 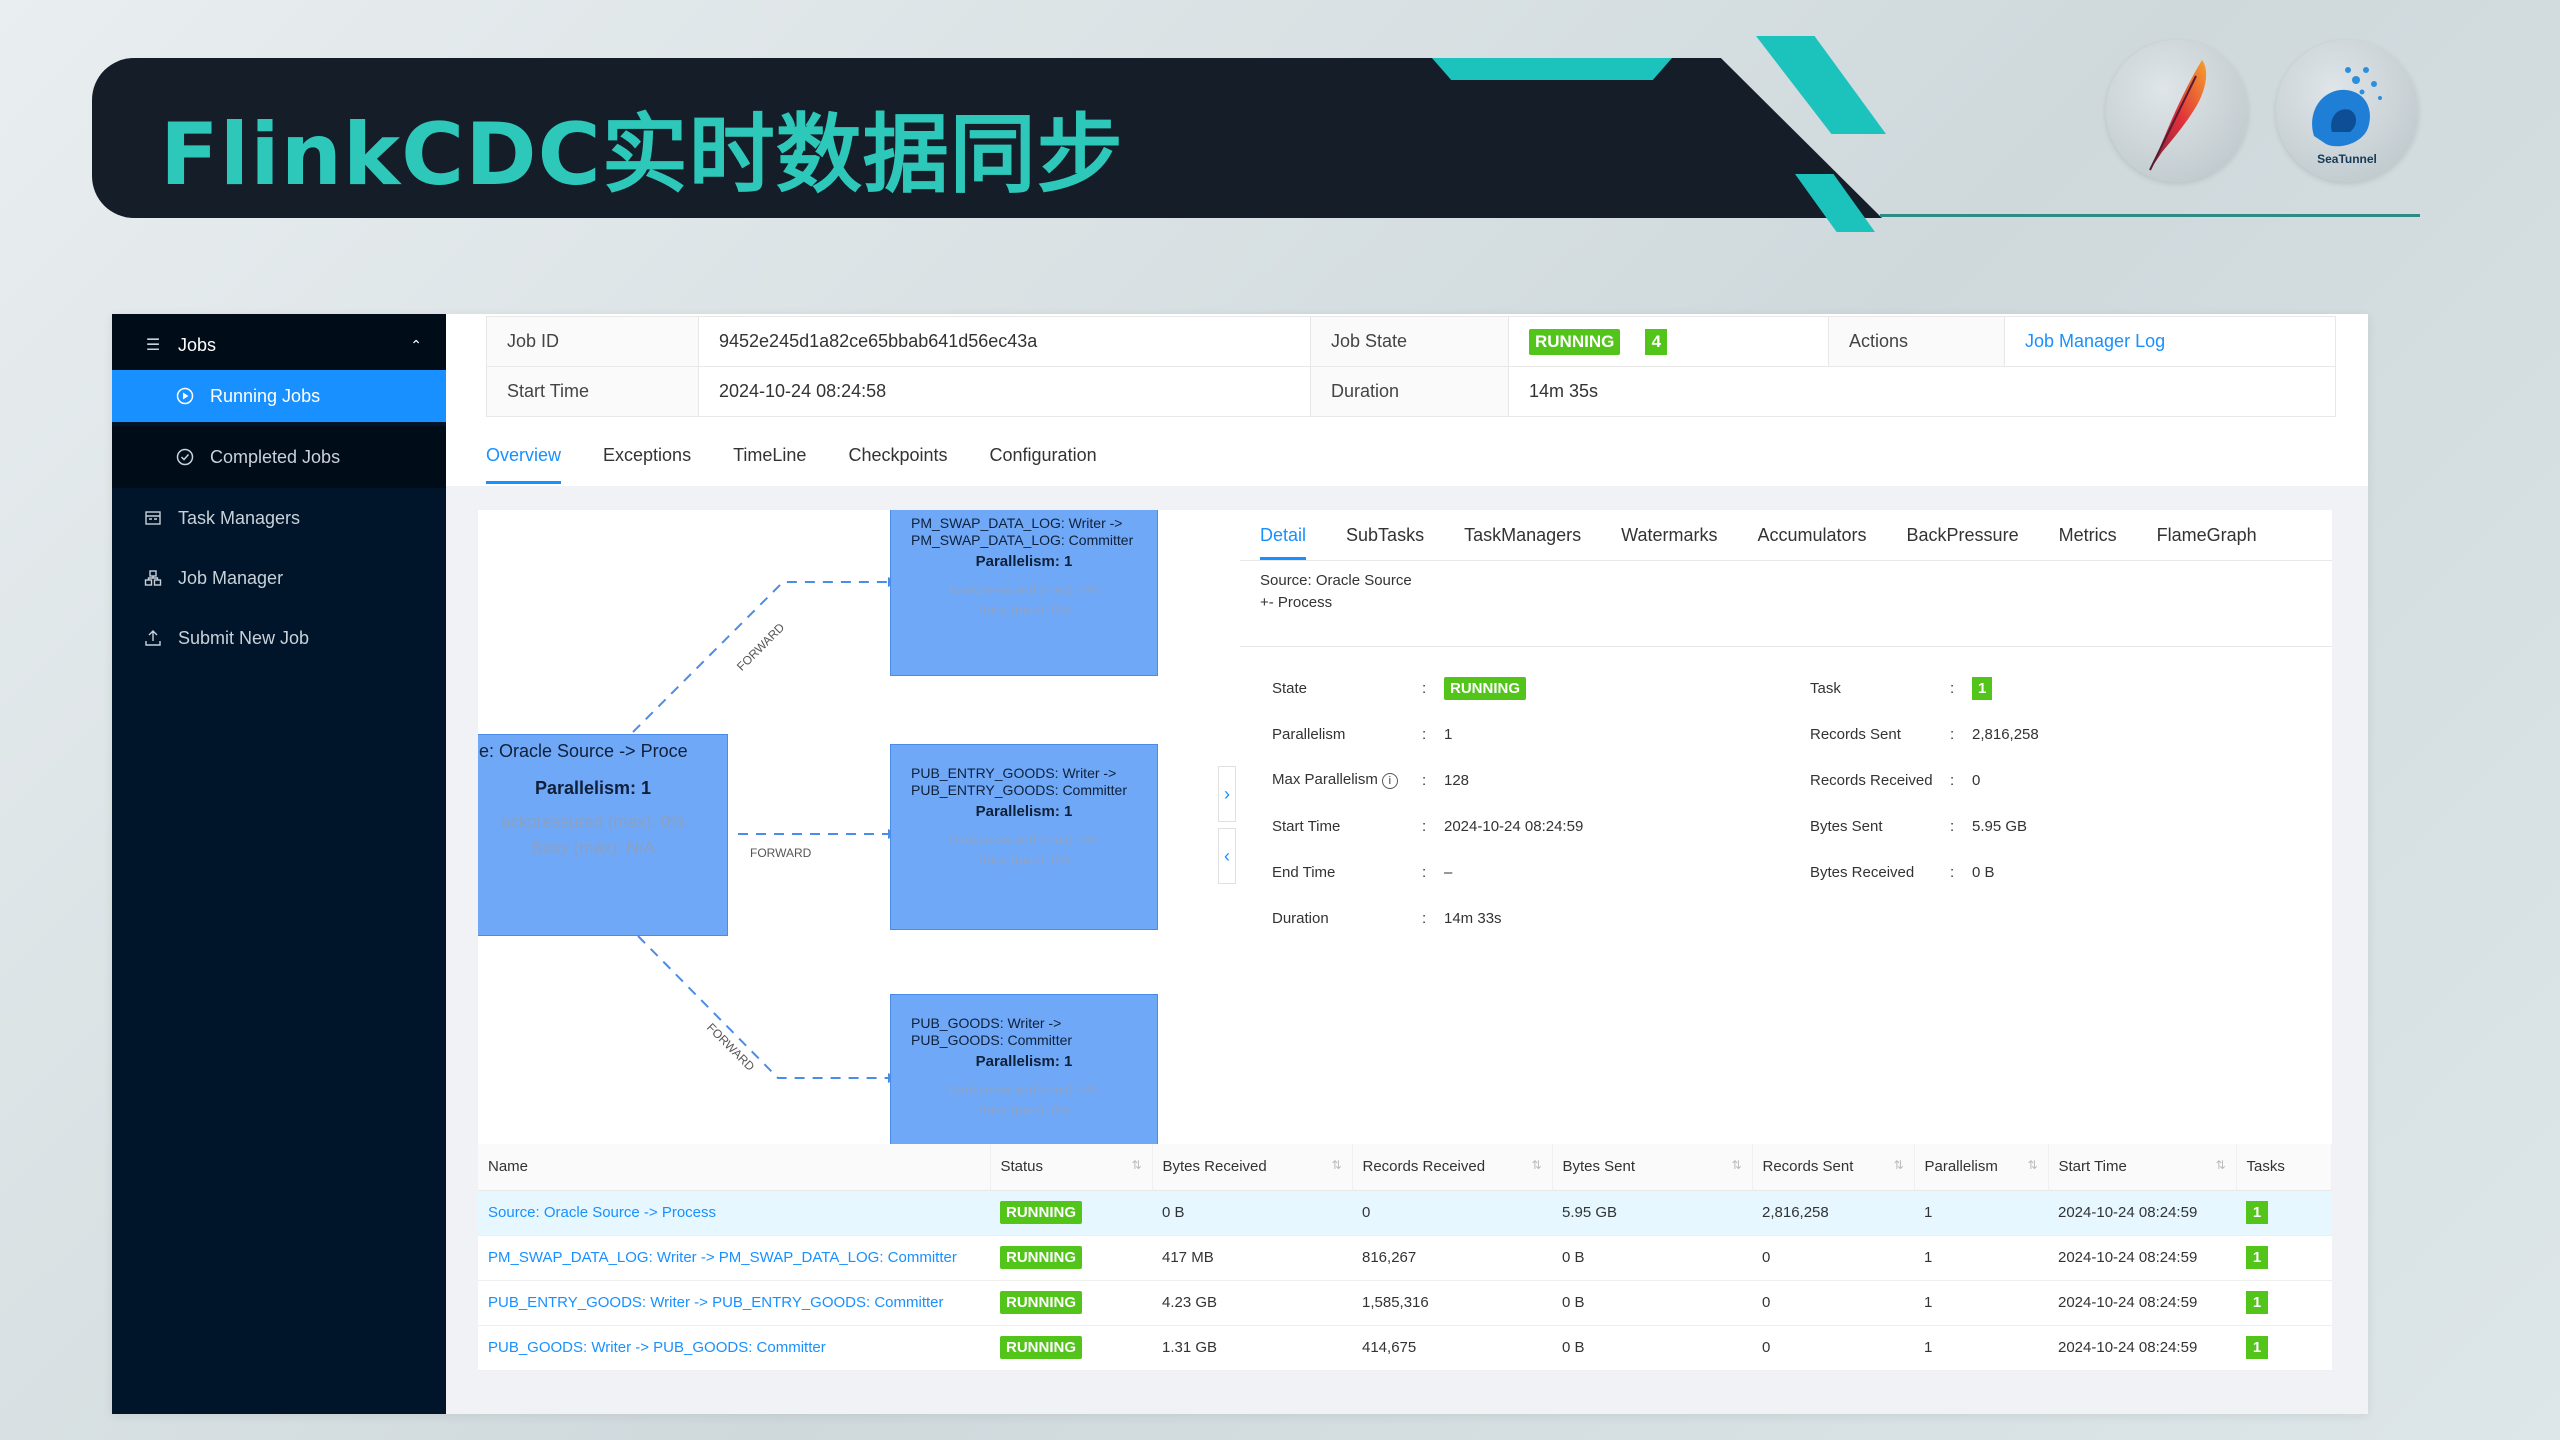 I want to click on cell-bytes-sent: 5.95 GB, so click(x=1652, y=1213).